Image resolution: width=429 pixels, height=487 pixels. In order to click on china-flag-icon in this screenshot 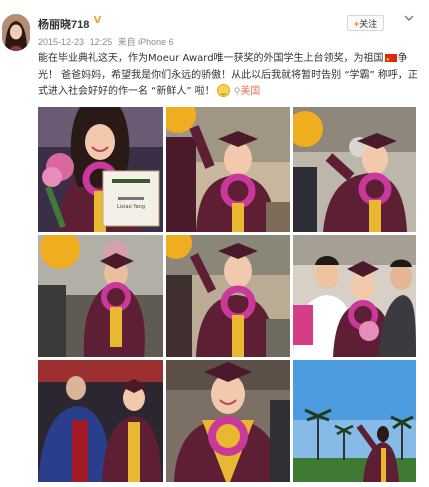, I will do `click(390, 60)`.